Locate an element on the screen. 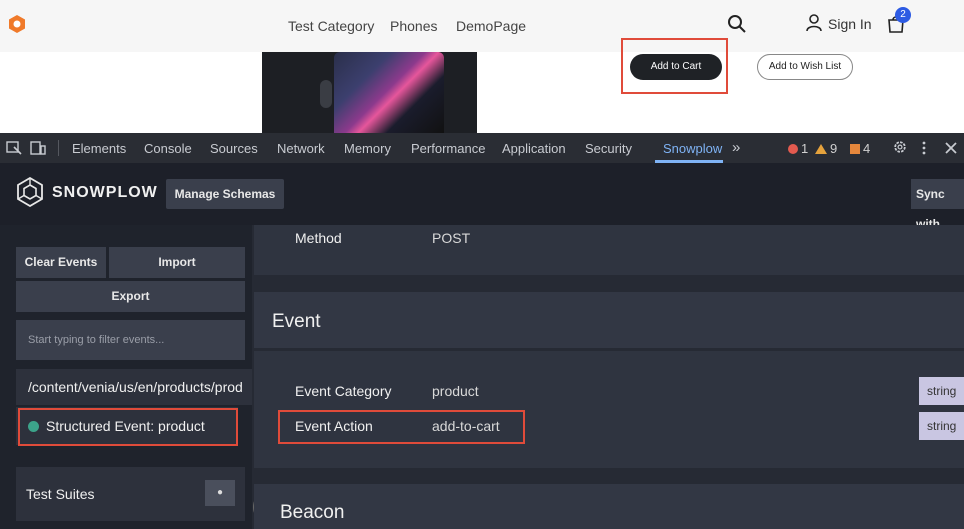  search-icon is located at coordinates (737, 24).